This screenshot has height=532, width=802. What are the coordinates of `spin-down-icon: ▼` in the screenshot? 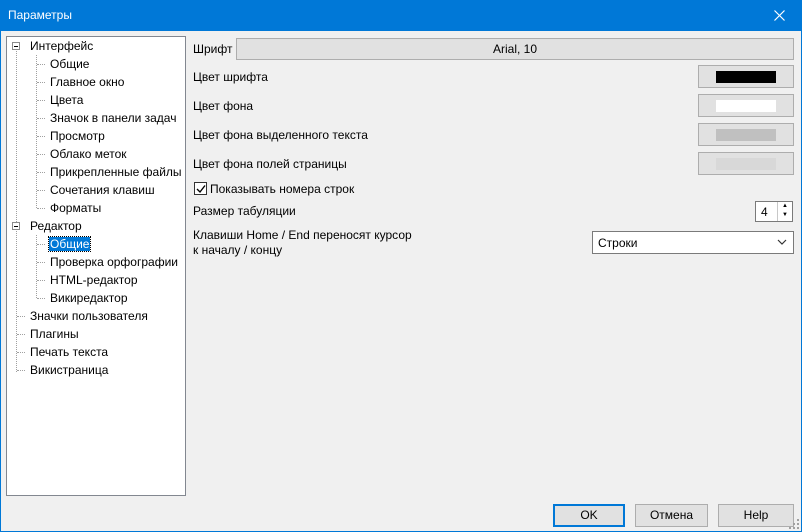 It's located at (785, 215).